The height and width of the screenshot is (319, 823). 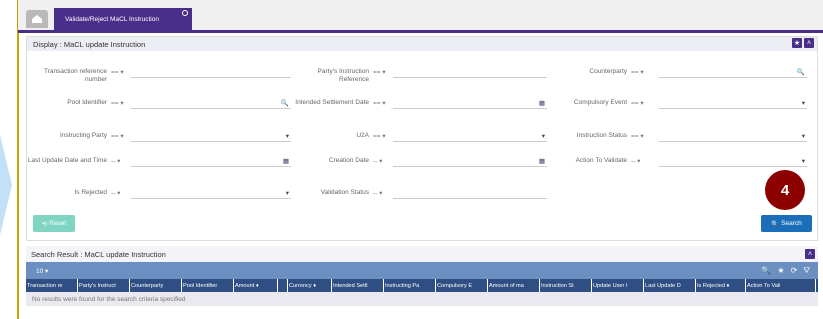 What do you see at coordinates (115, 161) in the screenshot?
I see `operator-select-last-update: -- ▾` at bounding box center [115, 161].